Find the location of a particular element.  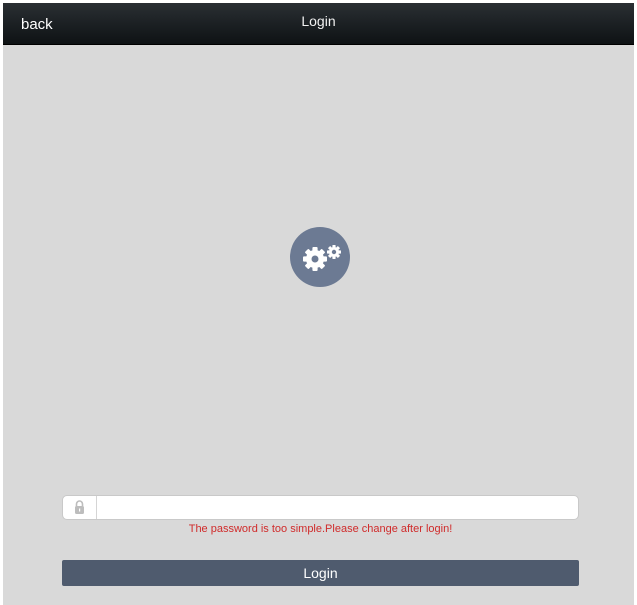

password-field is located at coordinates (320, 507).